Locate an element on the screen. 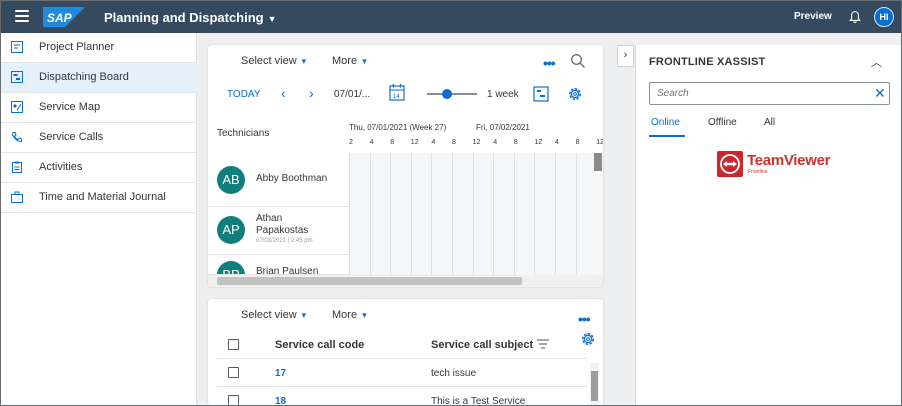 This screenshot has width=902, height=406. schedule-grid is located at coordinates (476, 214).